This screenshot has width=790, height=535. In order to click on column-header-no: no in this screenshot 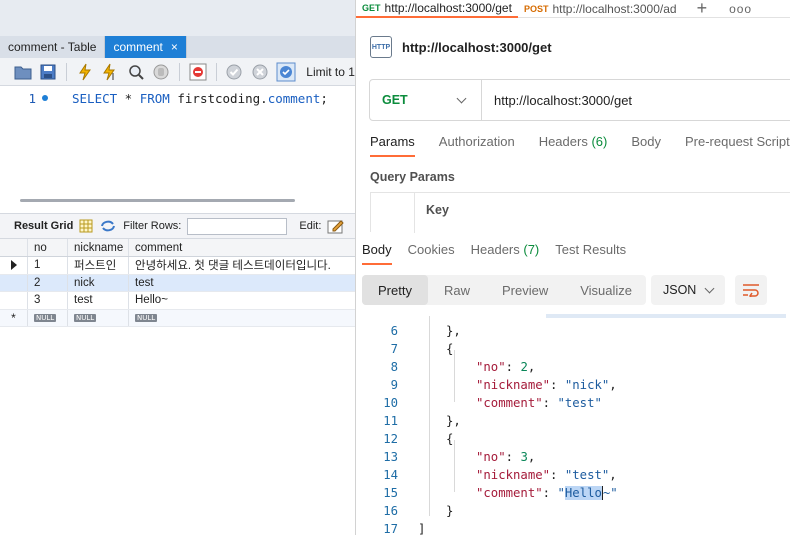, I will do `click(48, 247)`.